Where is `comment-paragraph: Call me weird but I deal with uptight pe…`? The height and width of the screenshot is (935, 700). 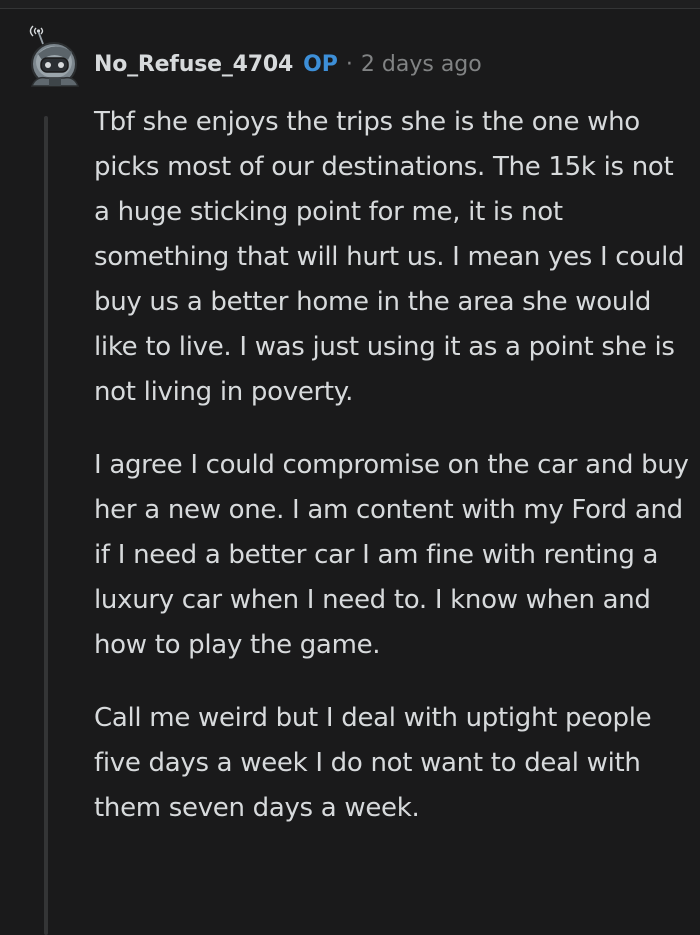
comment-paragraph: Call me weird but I deal with uptight pe… is located at coordinates (373, 763).